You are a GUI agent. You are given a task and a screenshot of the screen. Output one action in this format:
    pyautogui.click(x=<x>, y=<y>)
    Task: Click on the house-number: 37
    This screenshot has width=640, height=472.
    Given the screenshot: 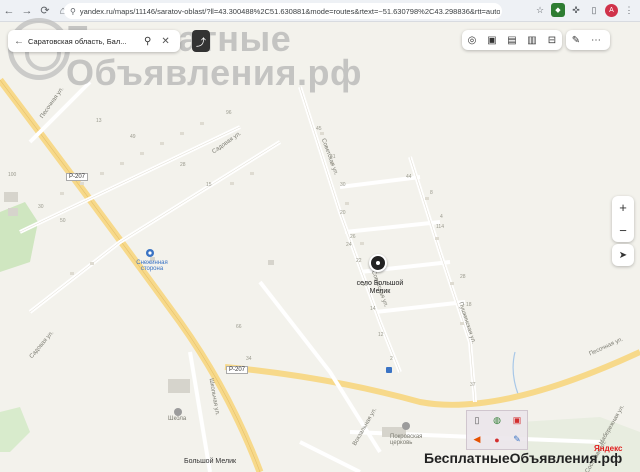 What is the action you would take?
    pyautogui.click(x=473, y=385)
    